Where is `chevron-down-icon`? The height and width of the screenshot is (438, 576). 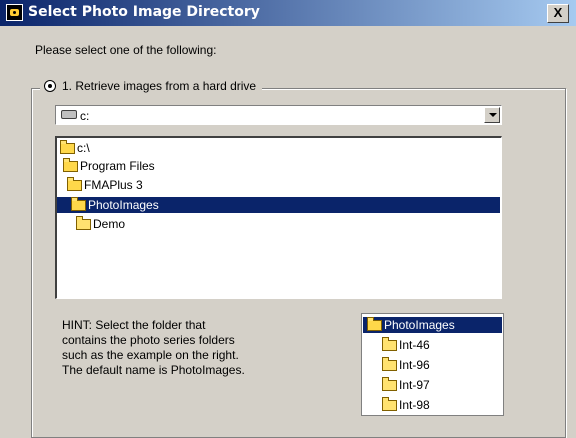
chevron-down-icon is located at coordinates (492, 115).